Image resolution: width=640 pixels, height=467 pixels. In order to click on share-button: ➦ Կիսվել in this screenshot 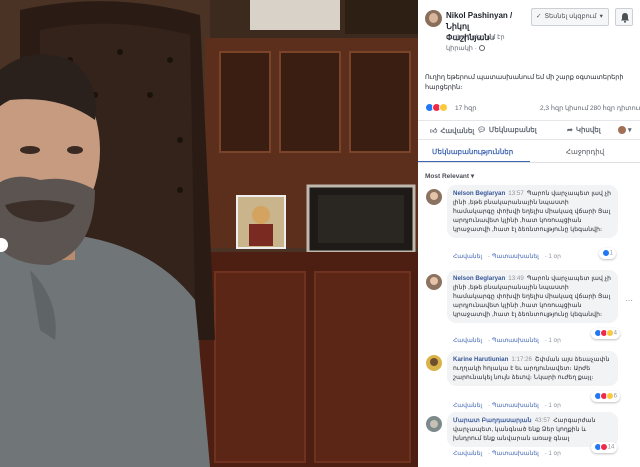, I will do `click(584, 130)`.